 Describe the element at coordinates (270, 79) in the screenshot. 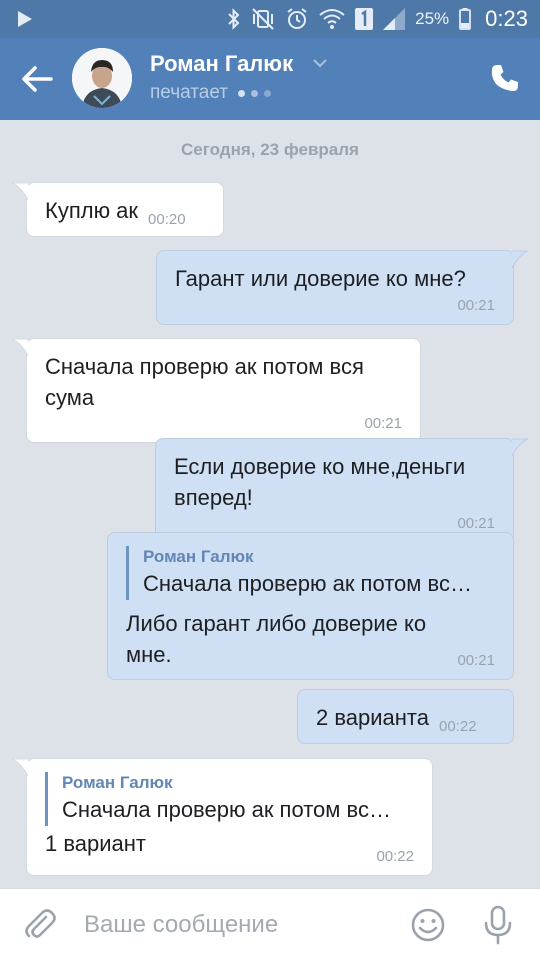

I see `chat-header: Роман Галюк печатает` at that location.